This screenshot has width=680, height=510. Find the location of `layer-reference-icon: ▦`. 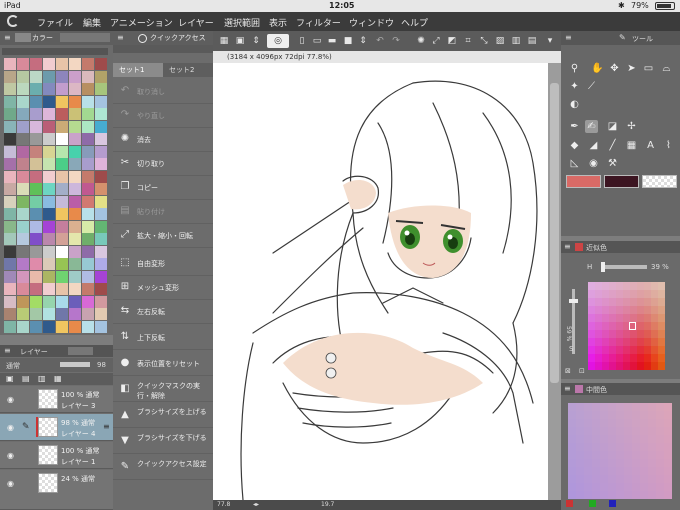

layer-reference-icon: ▦ is located at coordinates (58, 378).